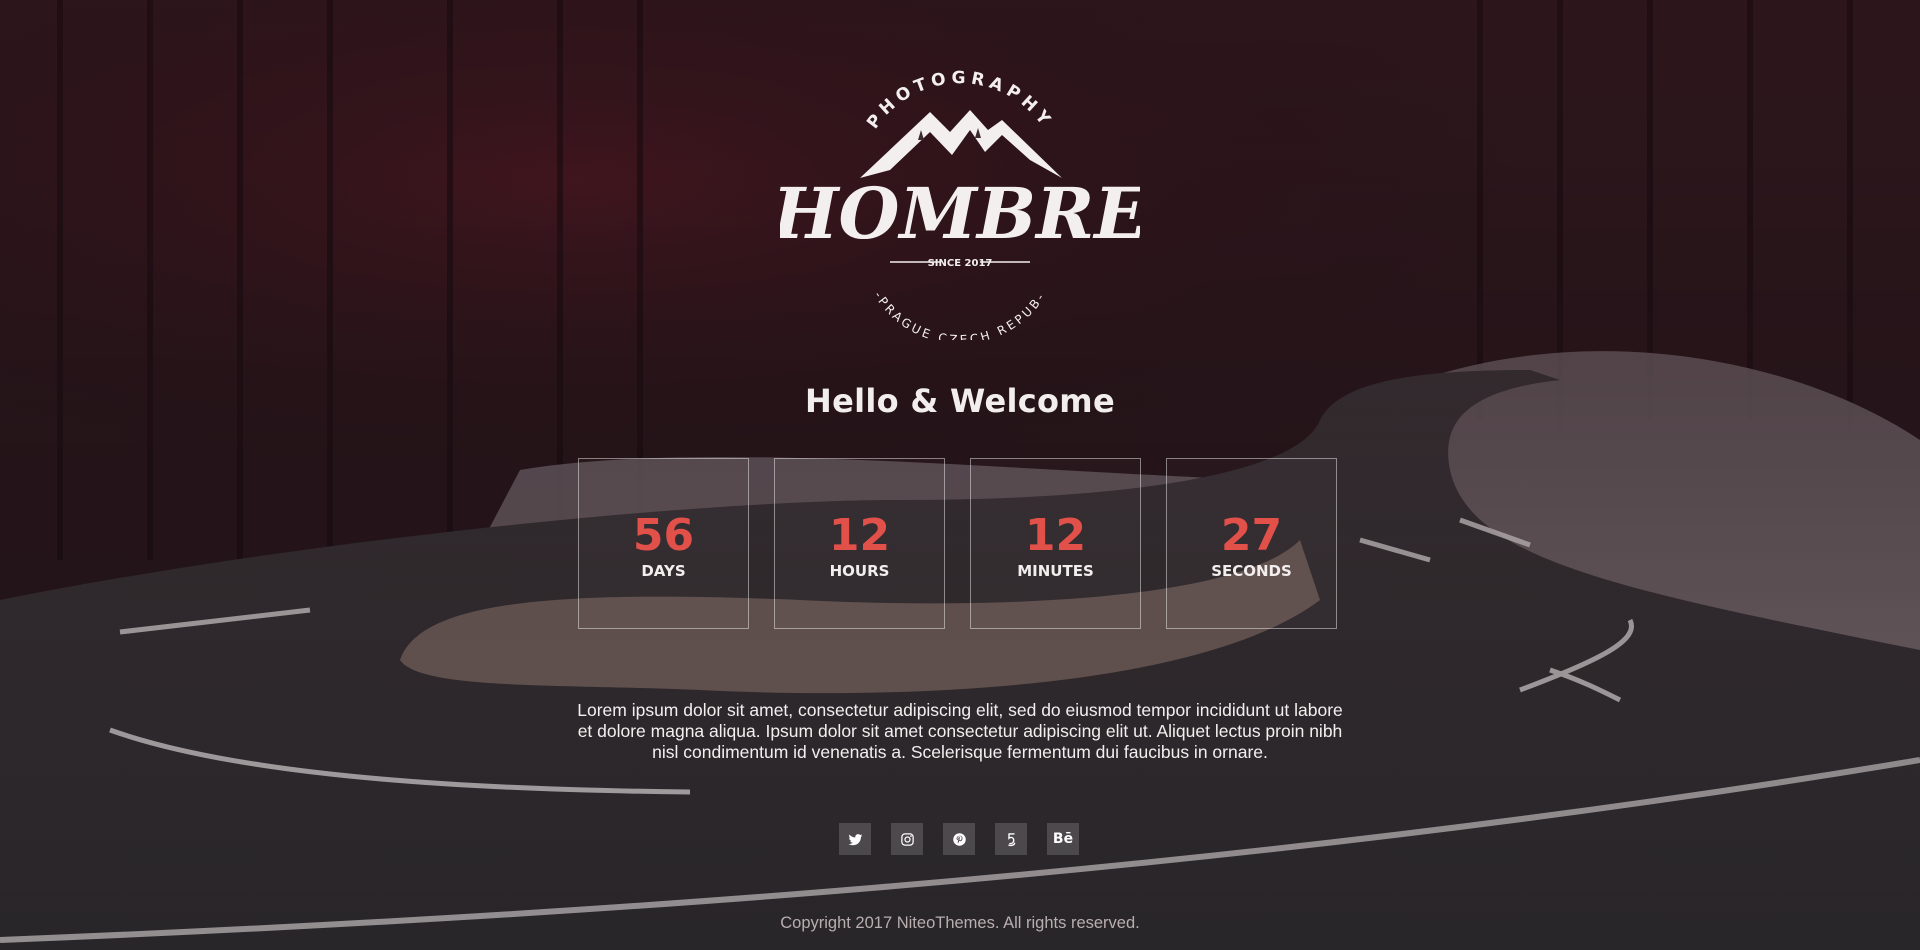 The width and height of the screenshot is (1920, 950). I want to click on svg-text: -PRAGUE CZECH REPUB-, so click(959, 314).